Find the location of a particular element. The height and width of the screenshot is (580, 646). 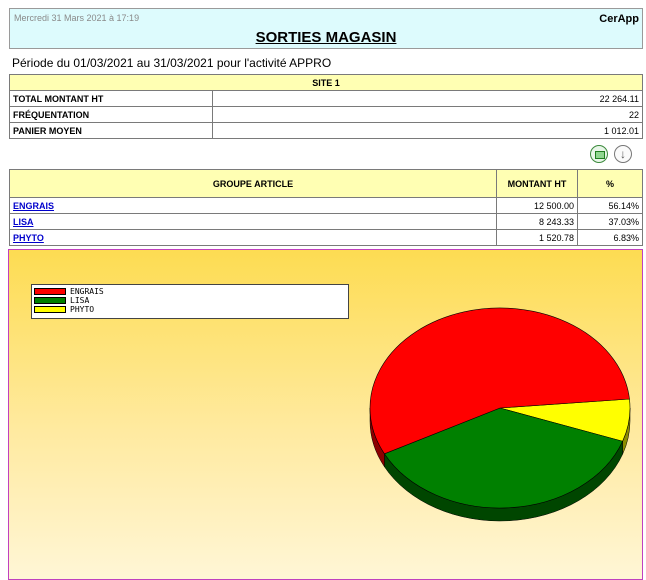

pct-cell: 56.14% is located at coordinates (610, 205).